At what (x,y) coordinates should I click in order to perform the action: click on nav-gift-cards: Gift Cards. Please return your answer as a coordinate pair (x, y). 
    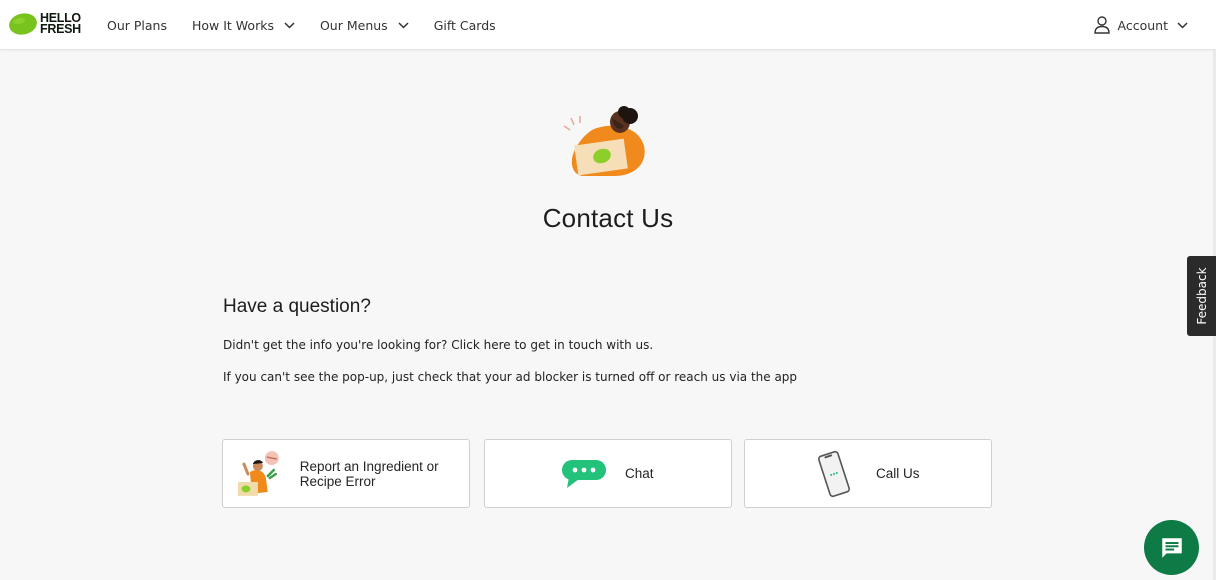
    Looking at the image, I should click on (465, 25).